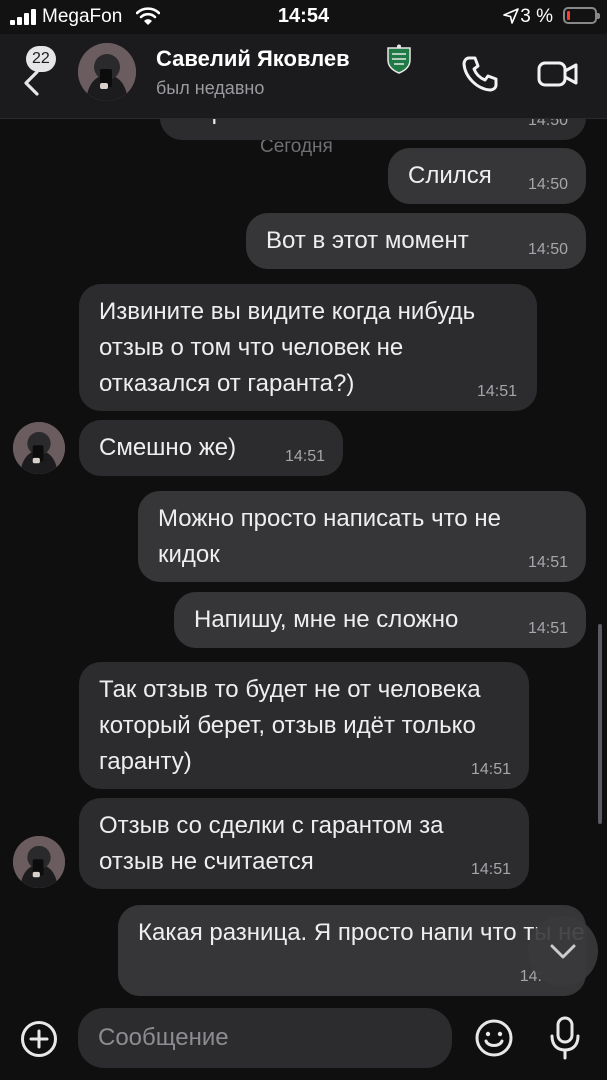 This screenshot has height=1080, width=607. Describe the element at coordinates (41, 59) in the screenshot. I see `unread-count-badge: 22` at that location.